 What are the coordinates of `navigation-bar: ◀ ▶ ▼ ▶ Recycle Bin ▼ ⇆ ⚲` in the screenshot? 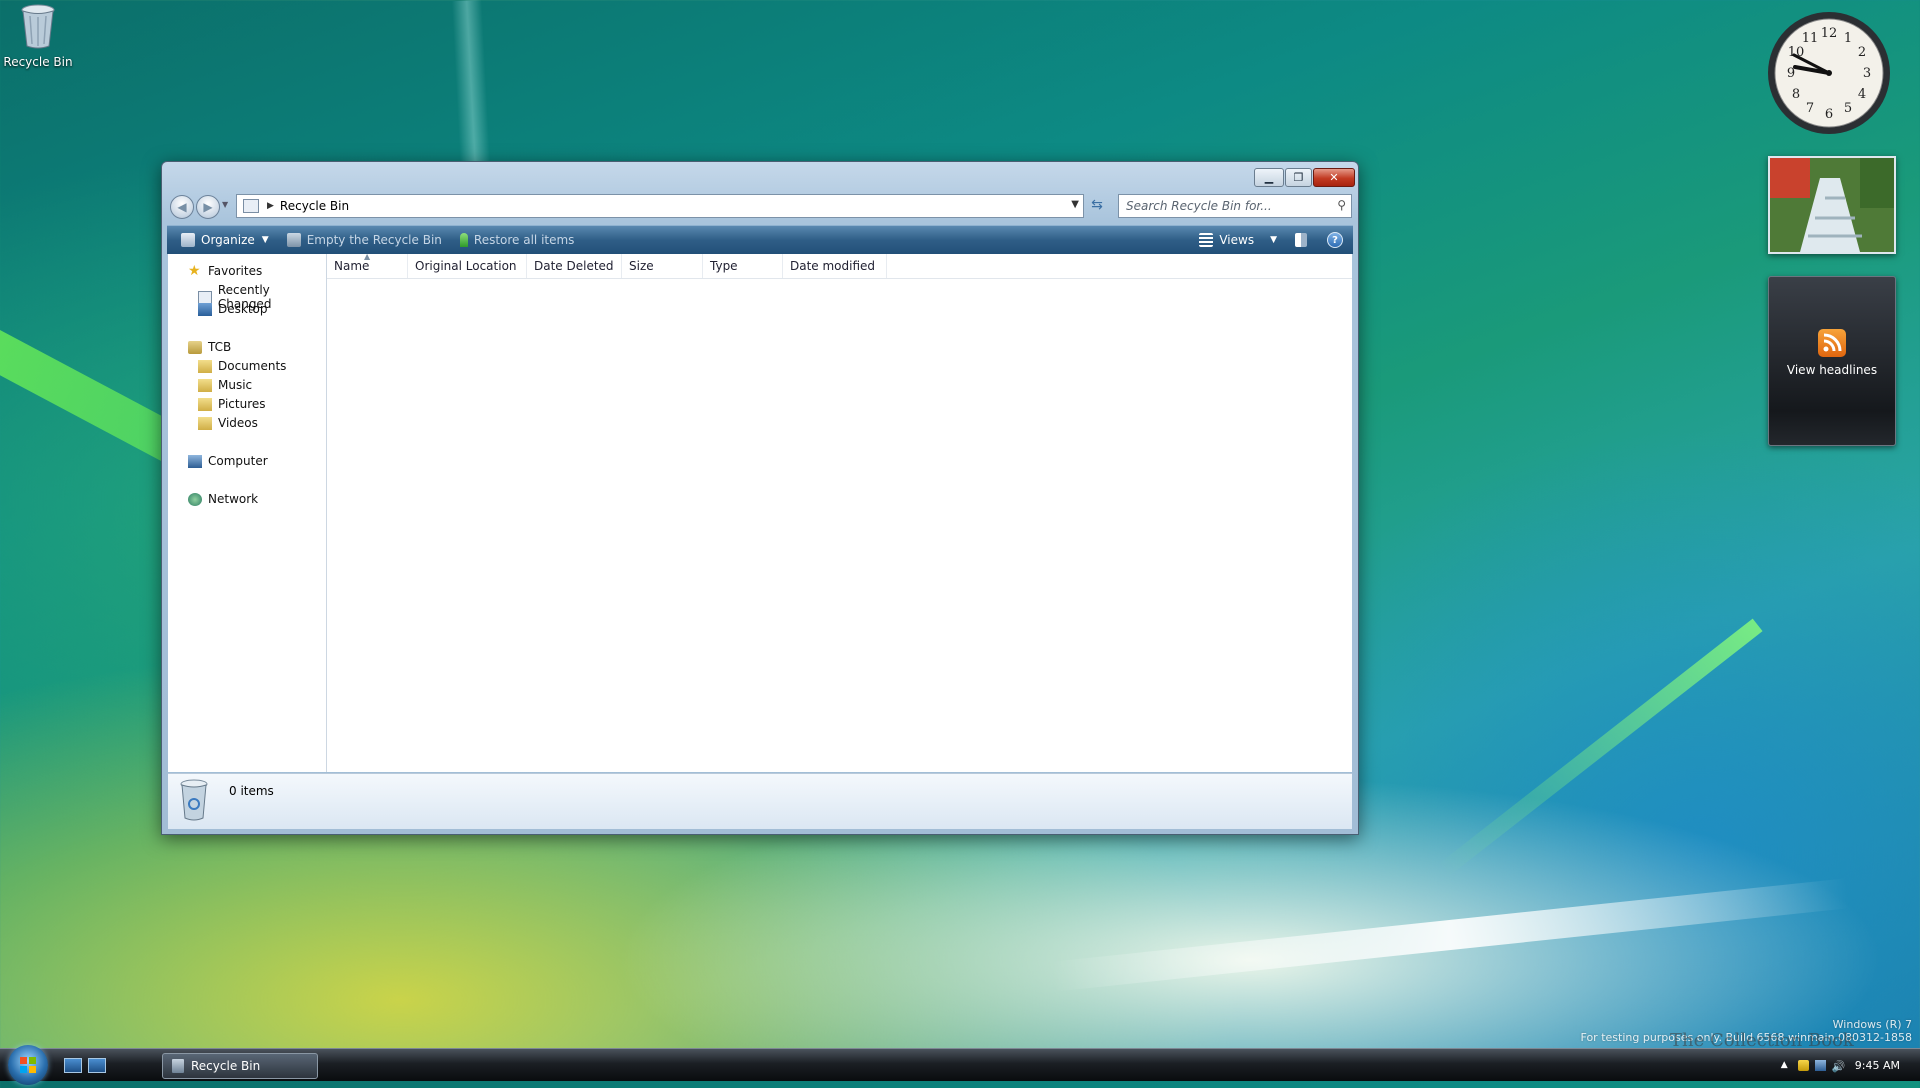 It's located at (761, 206).